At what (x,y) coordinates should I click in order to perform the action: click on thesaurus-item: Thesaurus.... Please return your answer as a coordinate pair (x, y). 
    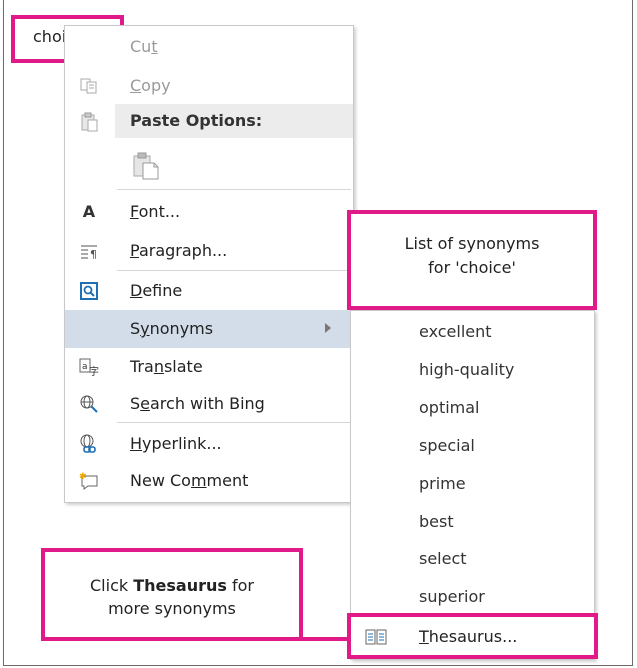
    Looking at the image, I should click on (472, 636).